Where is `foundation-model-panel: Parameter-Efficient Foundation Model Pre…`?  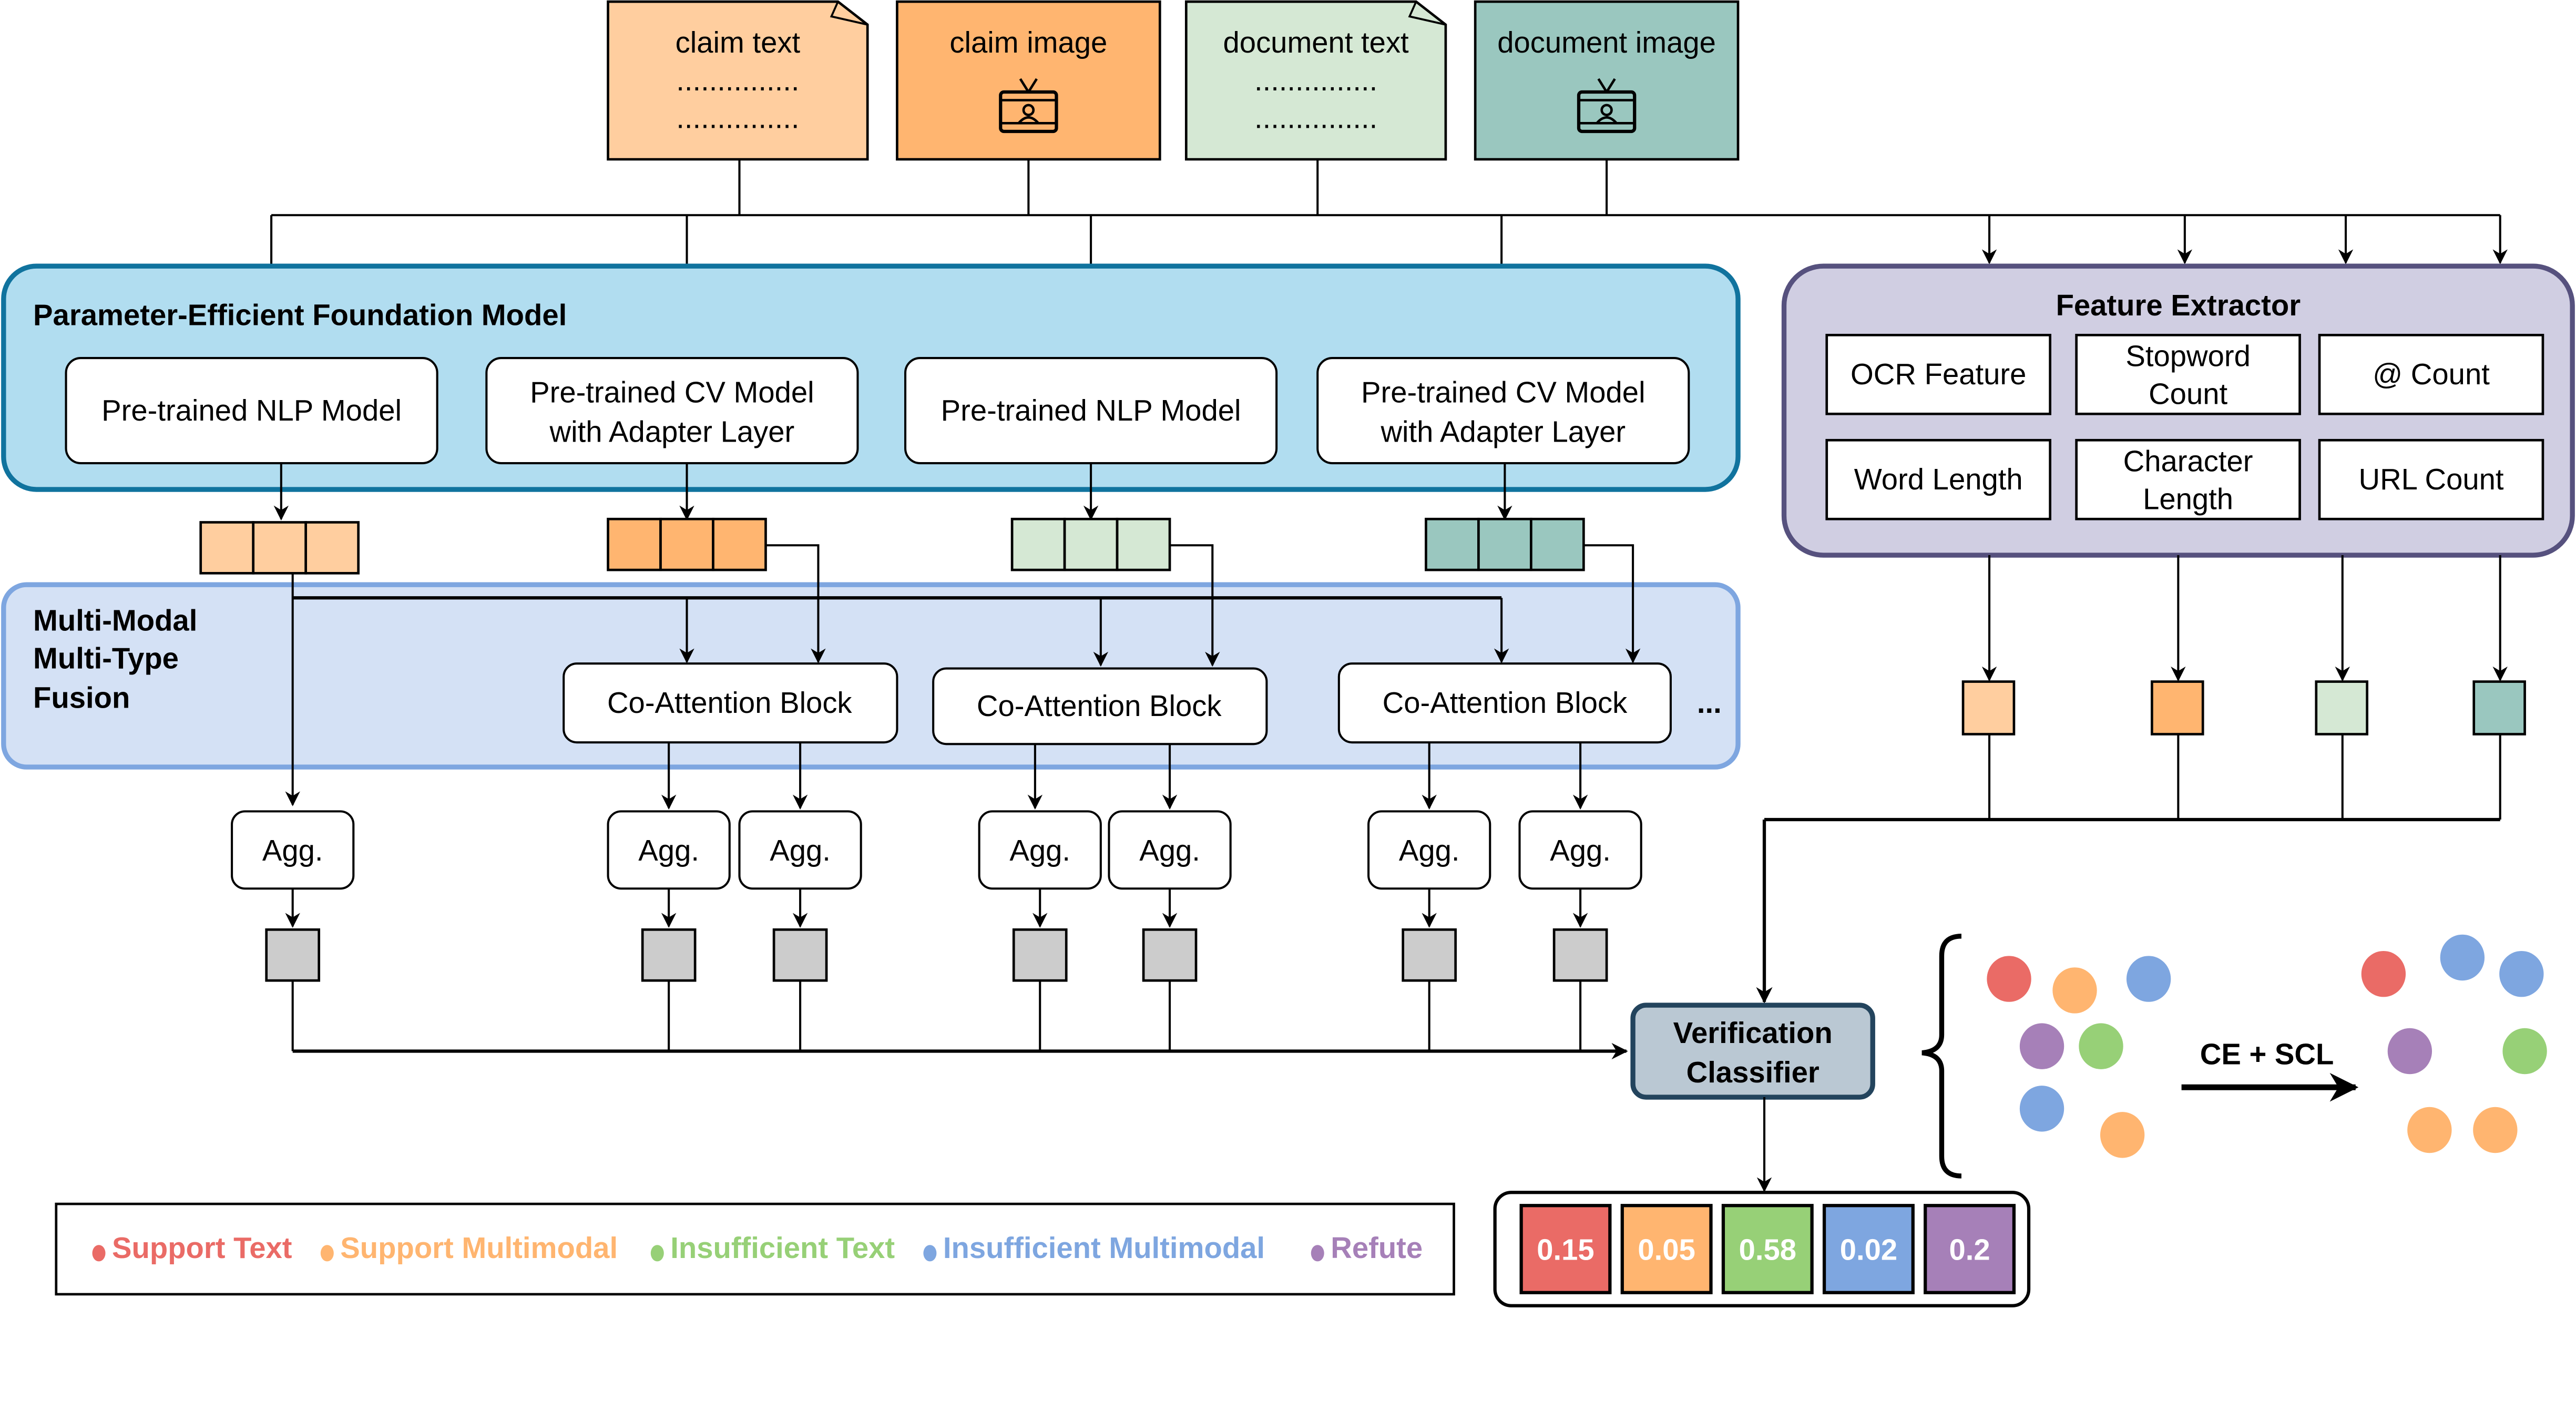
foundation-model-panel: Parameter-Efficient Foundation Model Pre… is located at coordinates (871, 377).